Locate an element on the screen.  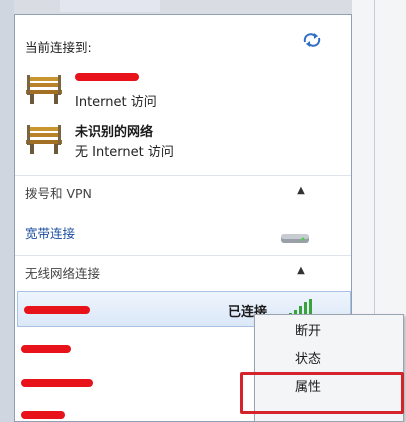
properties-highlight-box is located at coordinates (322, 393).